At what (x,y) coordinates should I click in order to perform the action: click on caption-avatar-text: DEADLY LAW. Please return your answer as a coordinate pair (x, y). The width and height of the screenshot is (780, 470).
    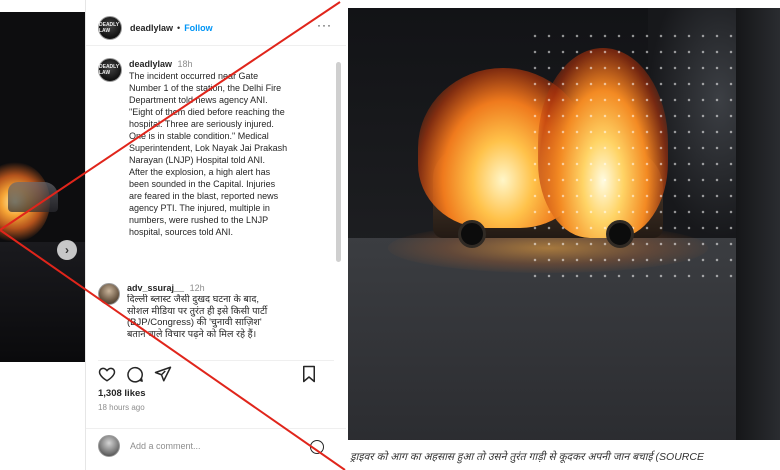
    Looking at the image, I should click on (109, 70).